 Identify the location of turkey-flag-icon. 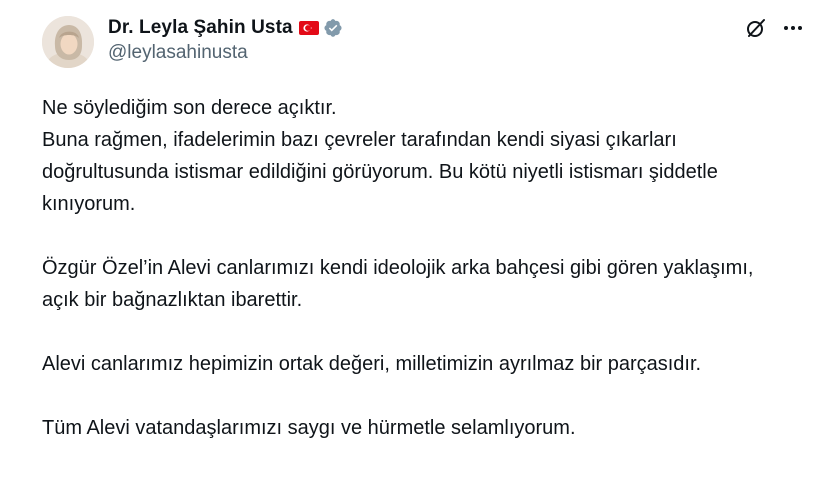
(308, 28).